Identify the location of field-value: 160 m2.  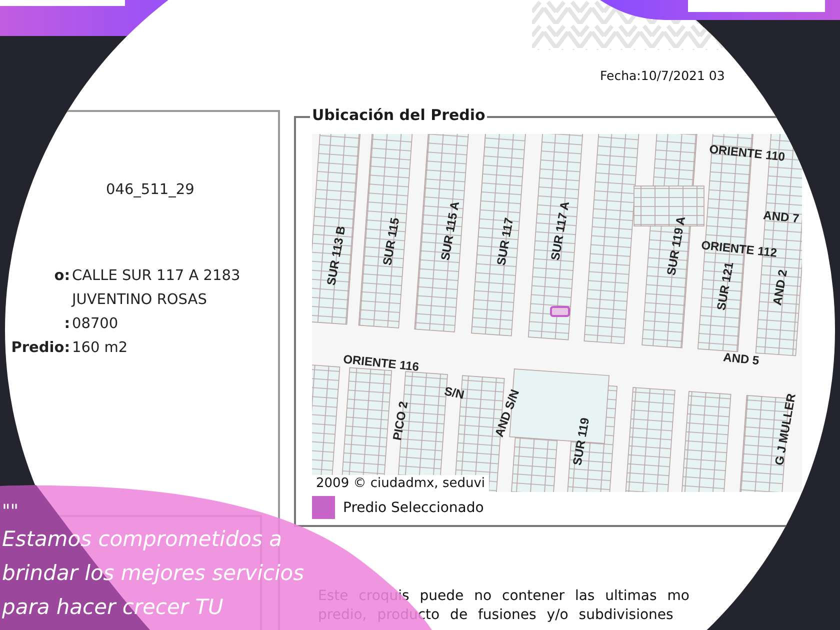
(100, 348).